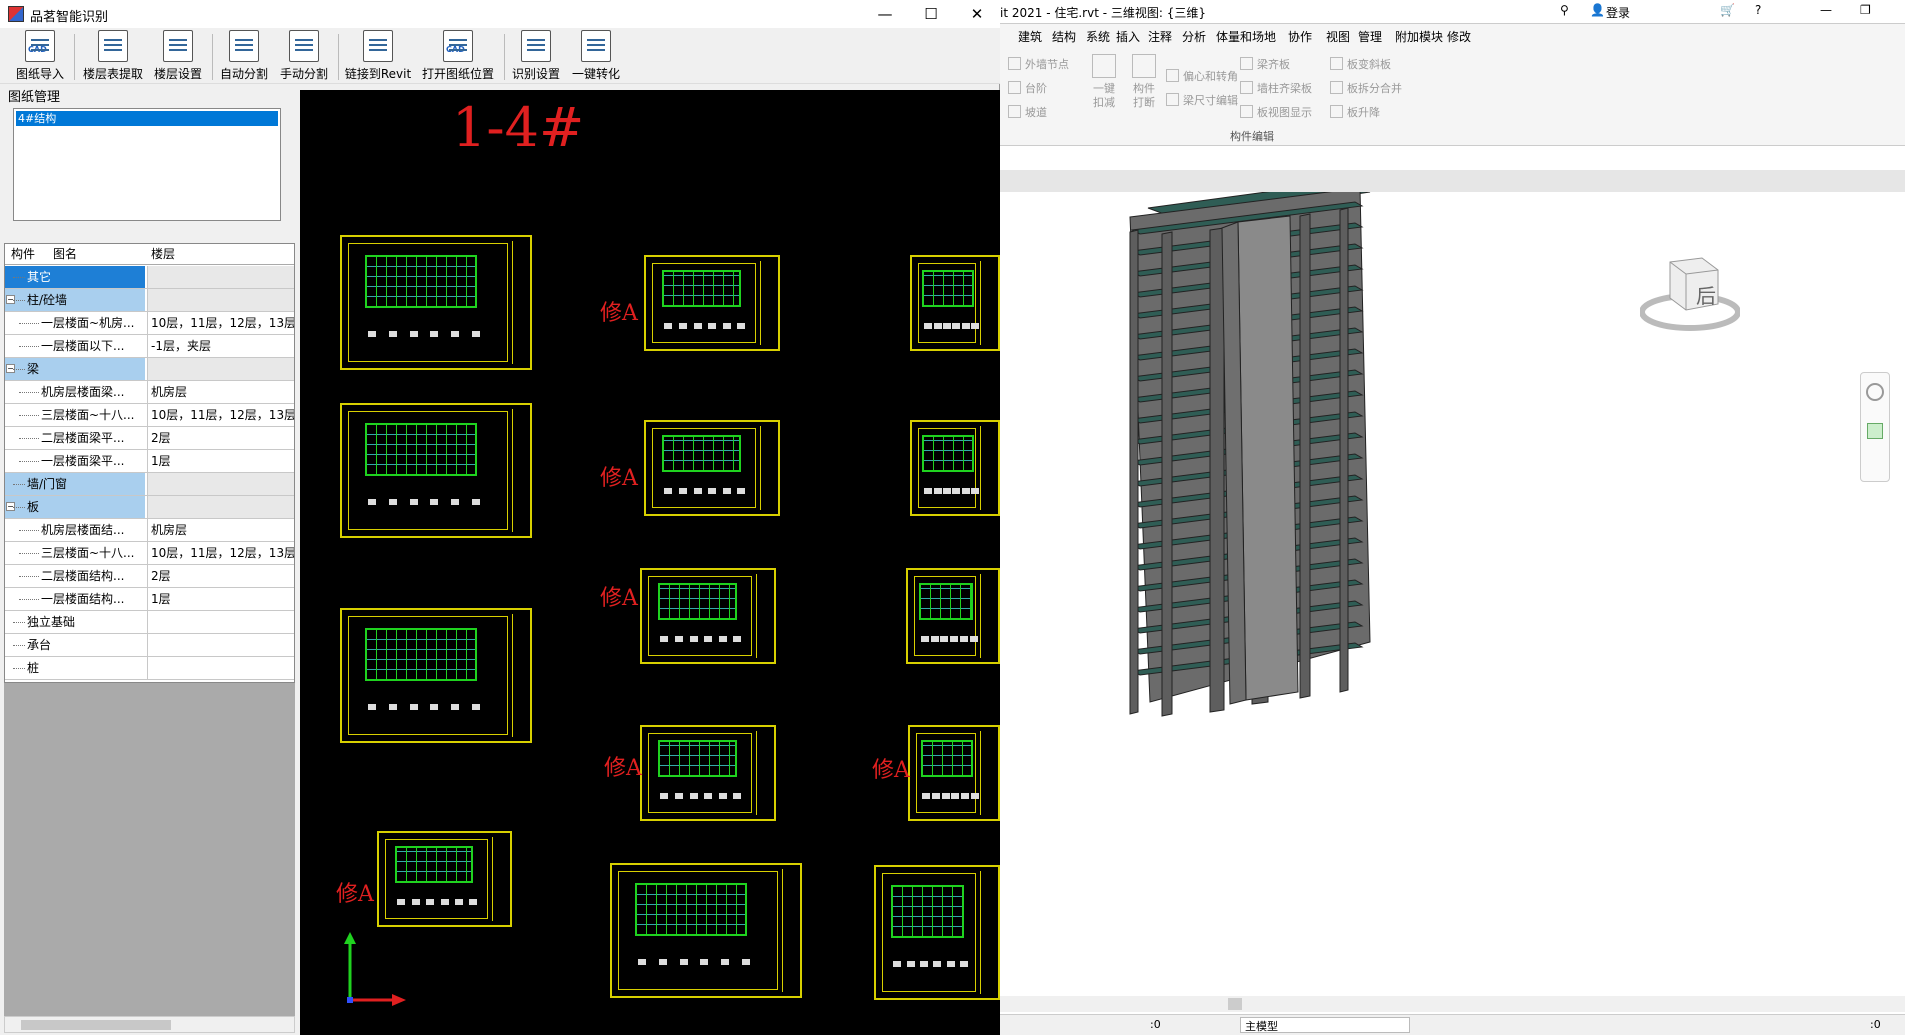 This screenshot has height=1035, width=1905. I want to click on ribbon-wall-column: 墙柱齐梁板, so click(1276, 88).